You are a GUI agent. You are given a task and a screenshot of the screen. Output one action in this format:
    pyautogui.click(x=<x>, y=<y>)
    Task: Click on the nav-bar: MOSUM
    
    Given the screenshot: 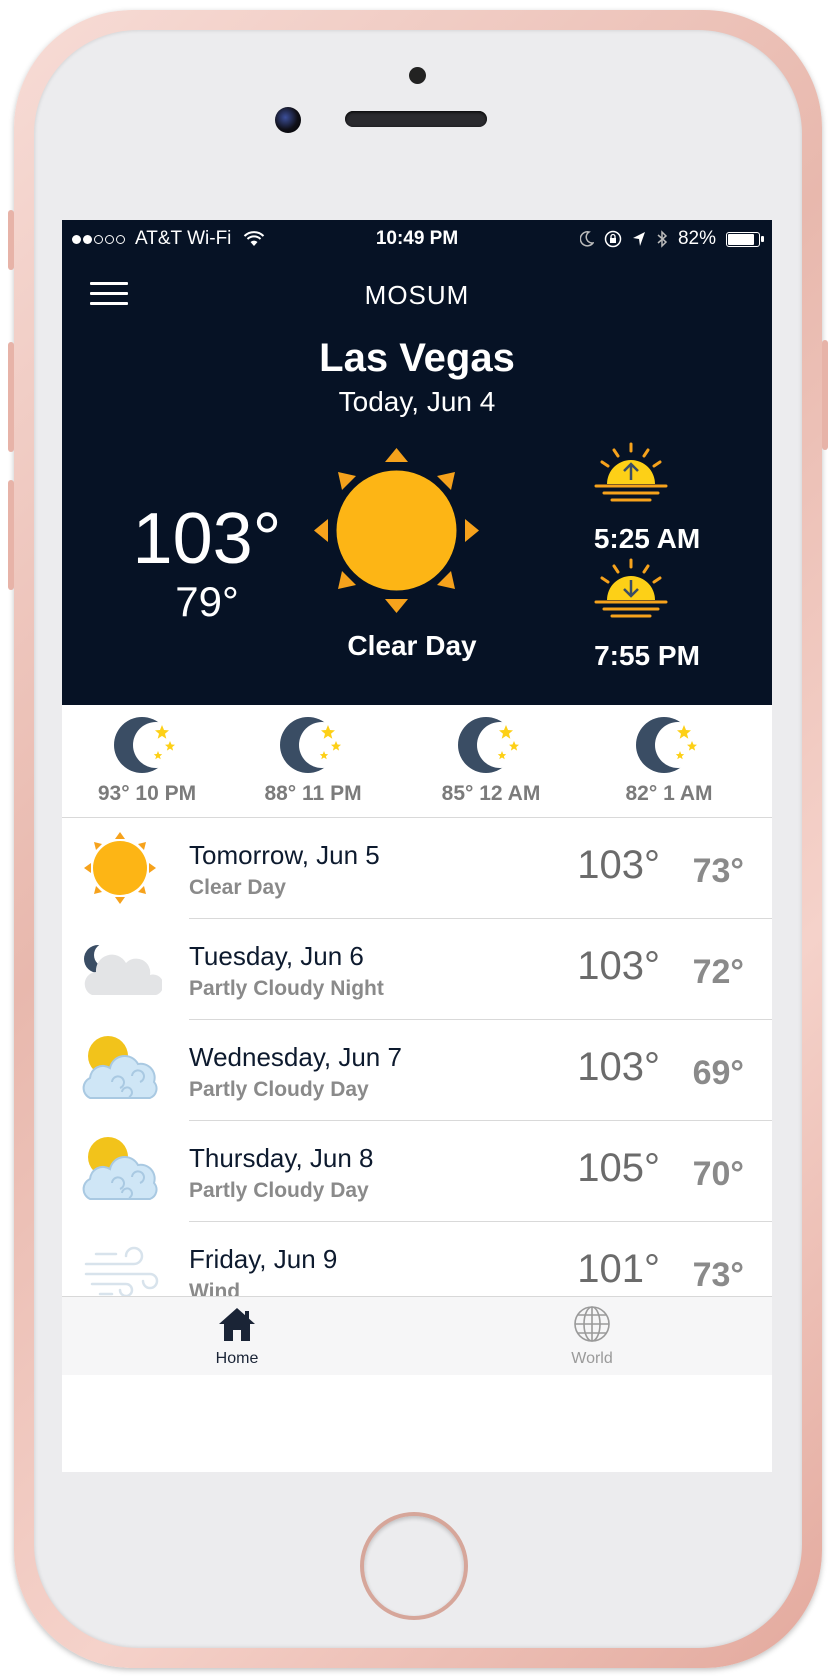 What is the action you would take?
    pyautogui.click(x=417, y=294)
    